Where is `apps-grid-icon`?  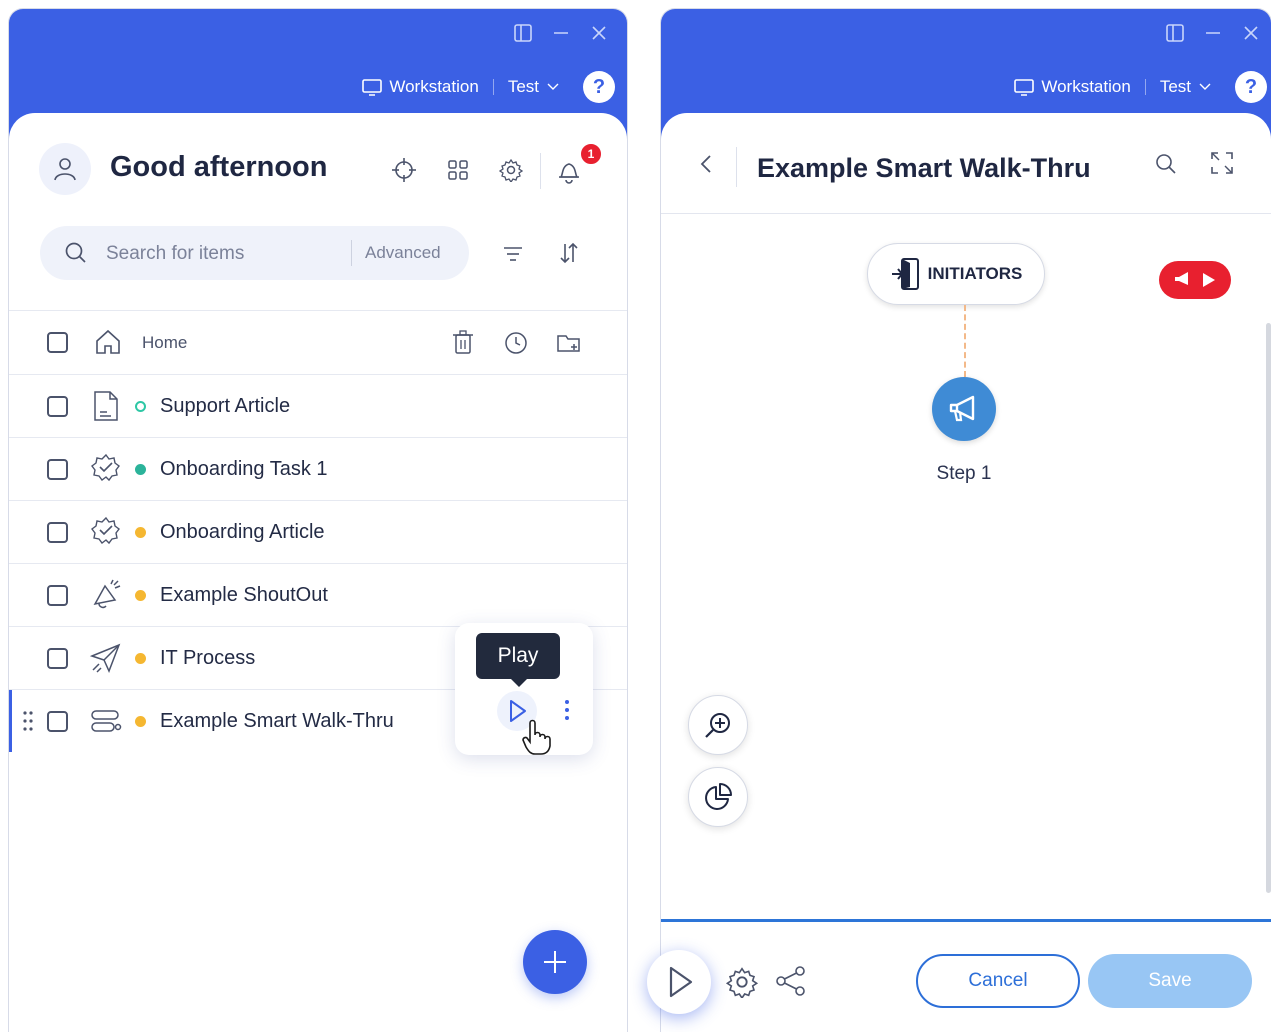 apps-grid-icon is located at coordinates (458, 170).